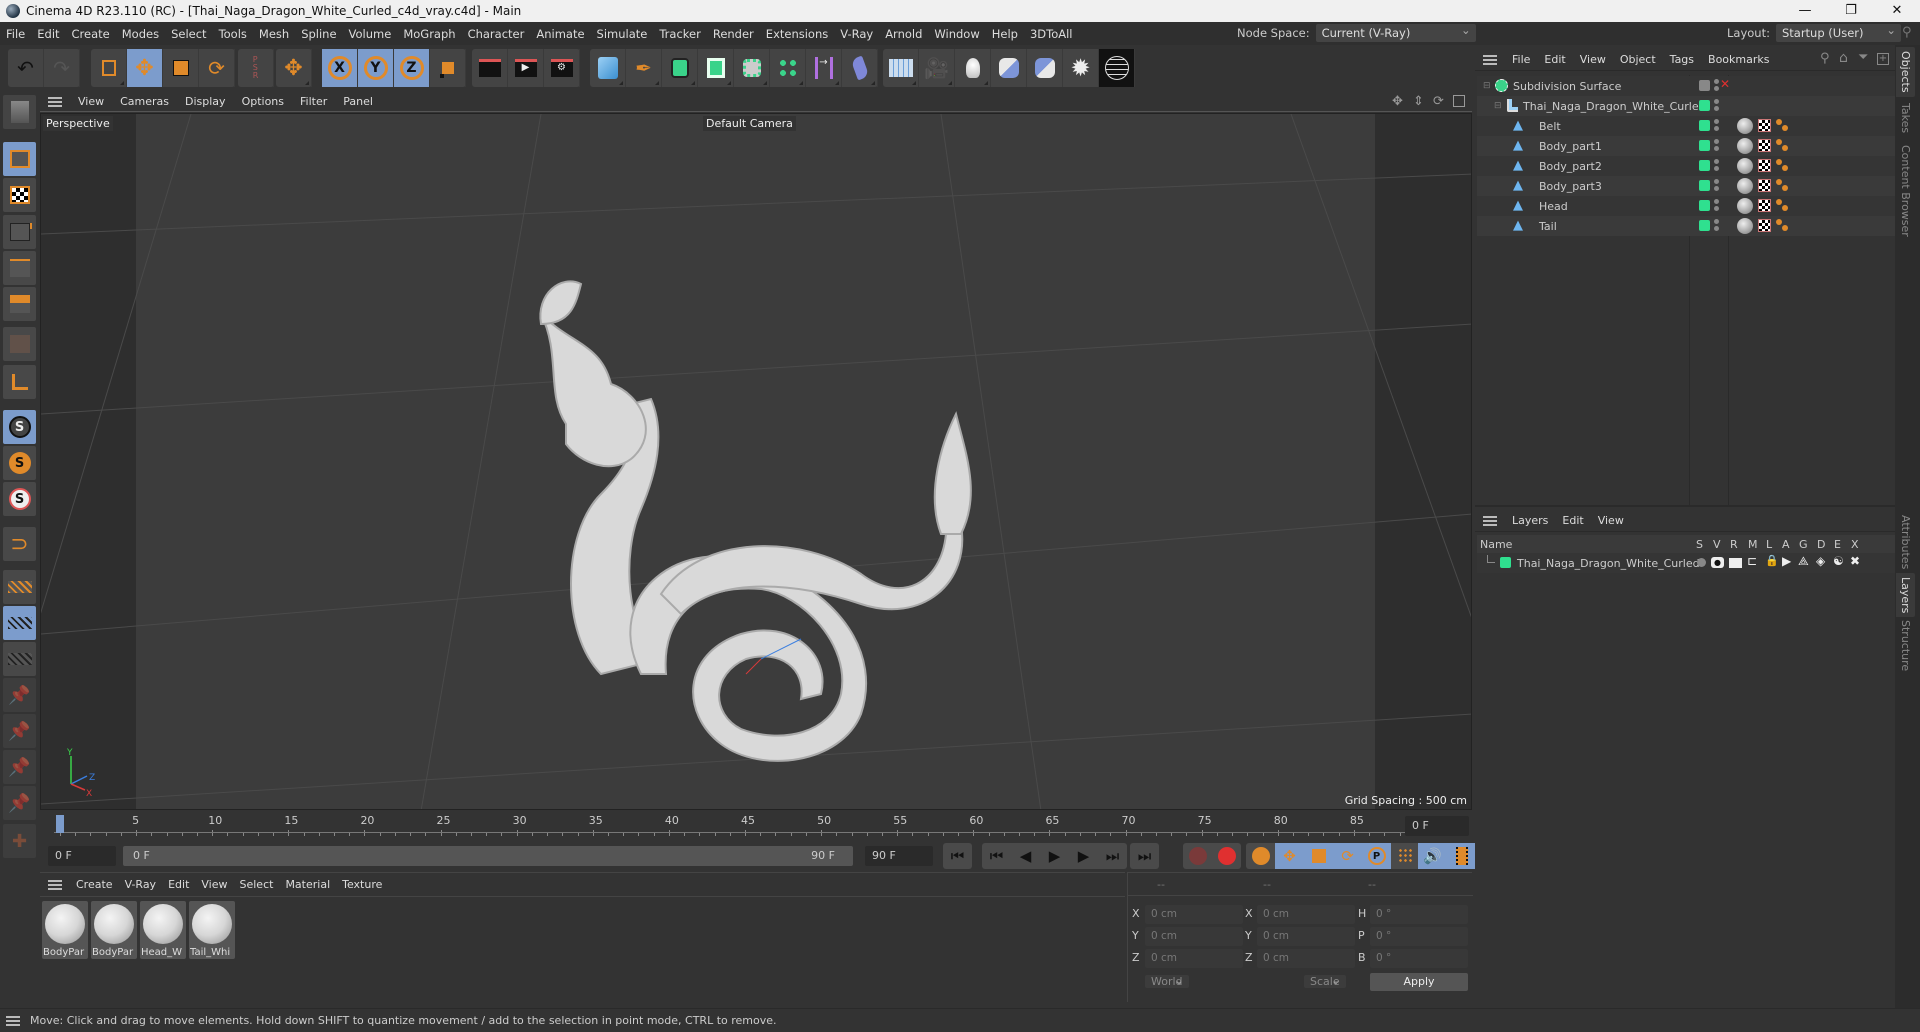  What do you see at coordinates (48, 34) in the screenshot?
I see `menu-edit: Edit` at bounding box center [48, 34].